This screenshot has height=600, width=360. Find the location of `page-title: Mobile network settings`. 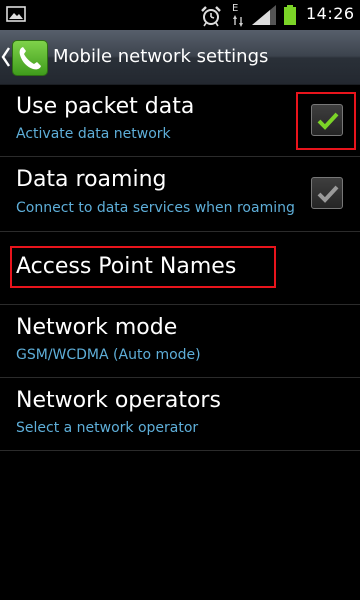

page-title: Mobile network settings is located at coordinates (161, 56).